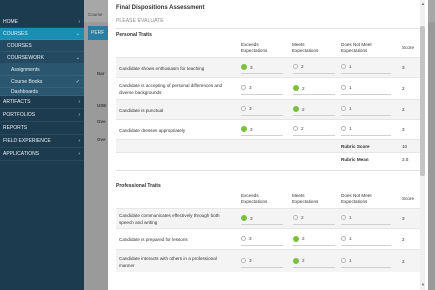  What do you see at coordinates (152, 130) in the screenshot?
I see `criterion-label: Candidate dresses appropriately` at bounding box center [152, 130].